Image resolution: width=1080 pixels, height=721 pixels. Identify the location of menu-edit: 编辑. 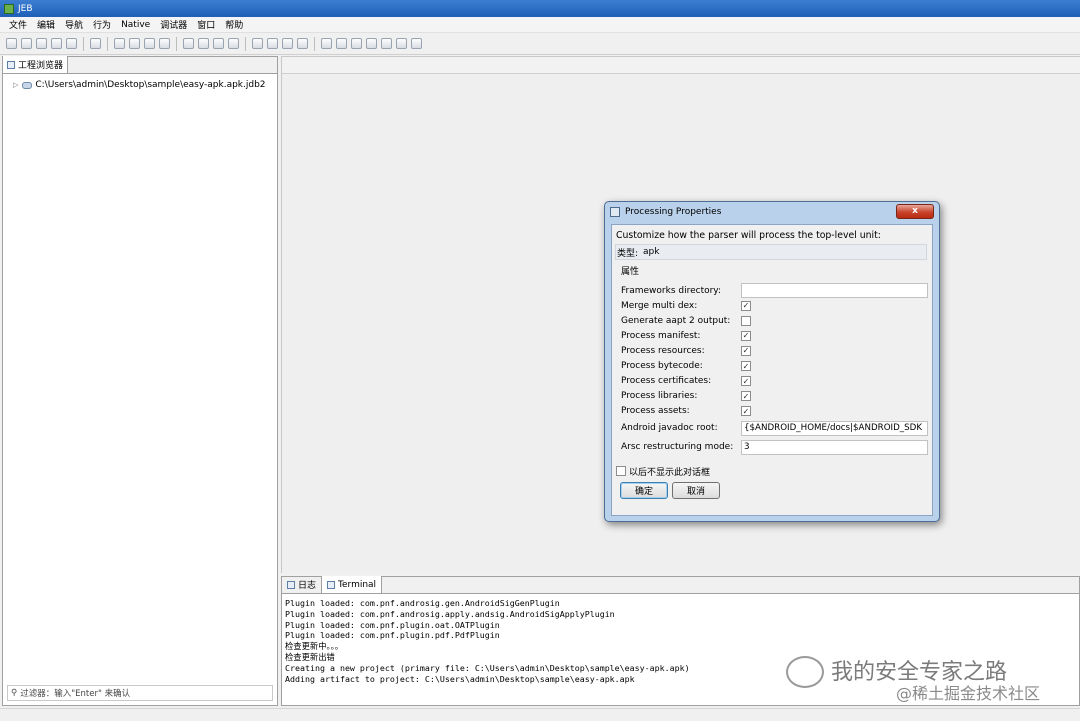
(46, 24).